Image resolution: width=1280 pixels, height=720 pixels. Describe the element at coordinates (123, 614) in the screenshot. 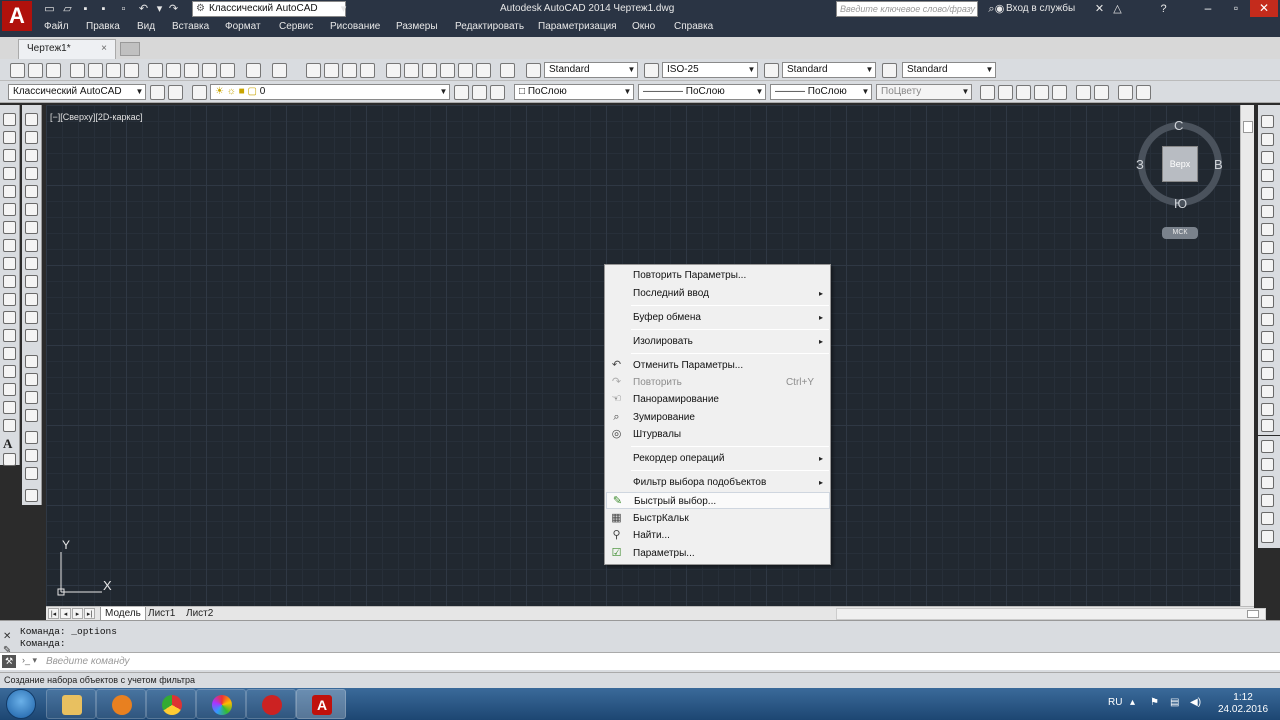

I see `tab-model: Модель` at that location.